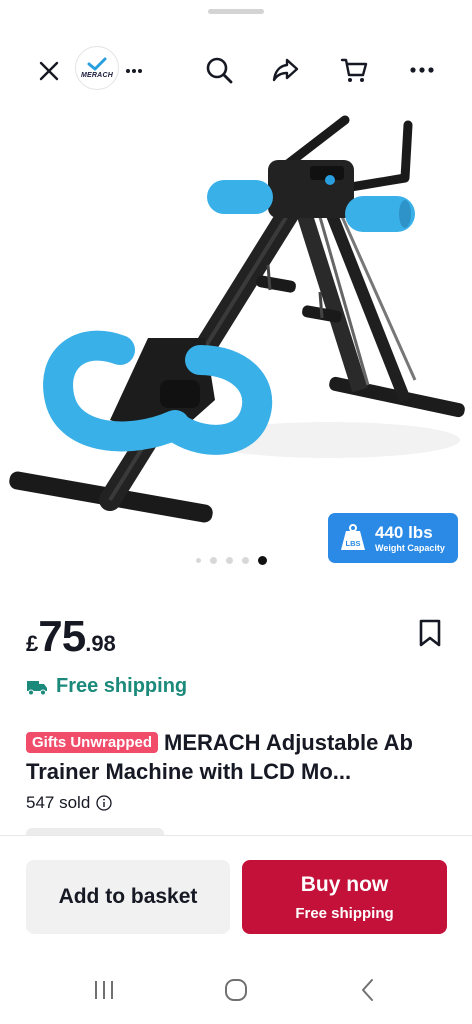  I want to click on add-to-basket-button: Add to basket, so click(128, 897).